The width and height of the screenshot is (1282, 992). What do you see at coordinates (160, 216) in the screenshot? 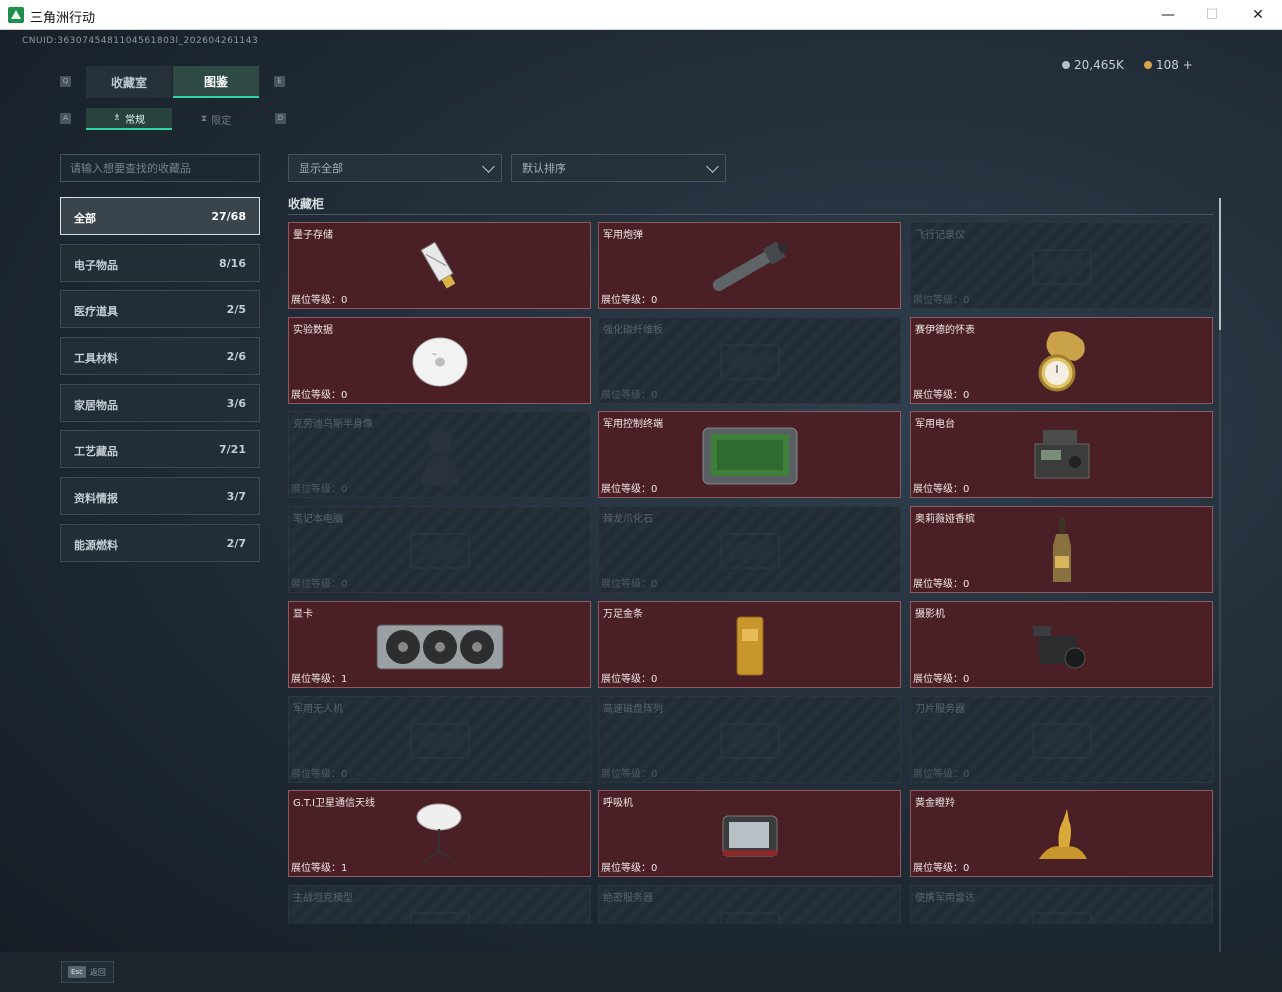
I see `category-item: 全部 27/68` at bounding box center [160, 216].